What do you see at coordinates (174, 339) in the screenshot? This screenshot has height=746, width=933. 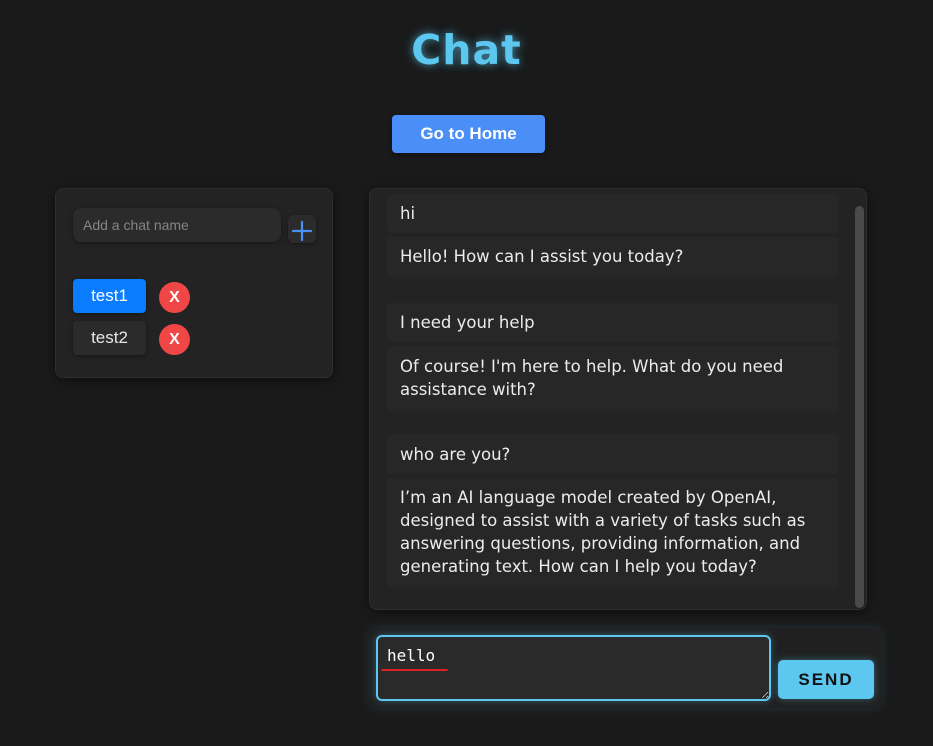 I see `delete-chat-test2-button: X` at bounding box center [174, 339].